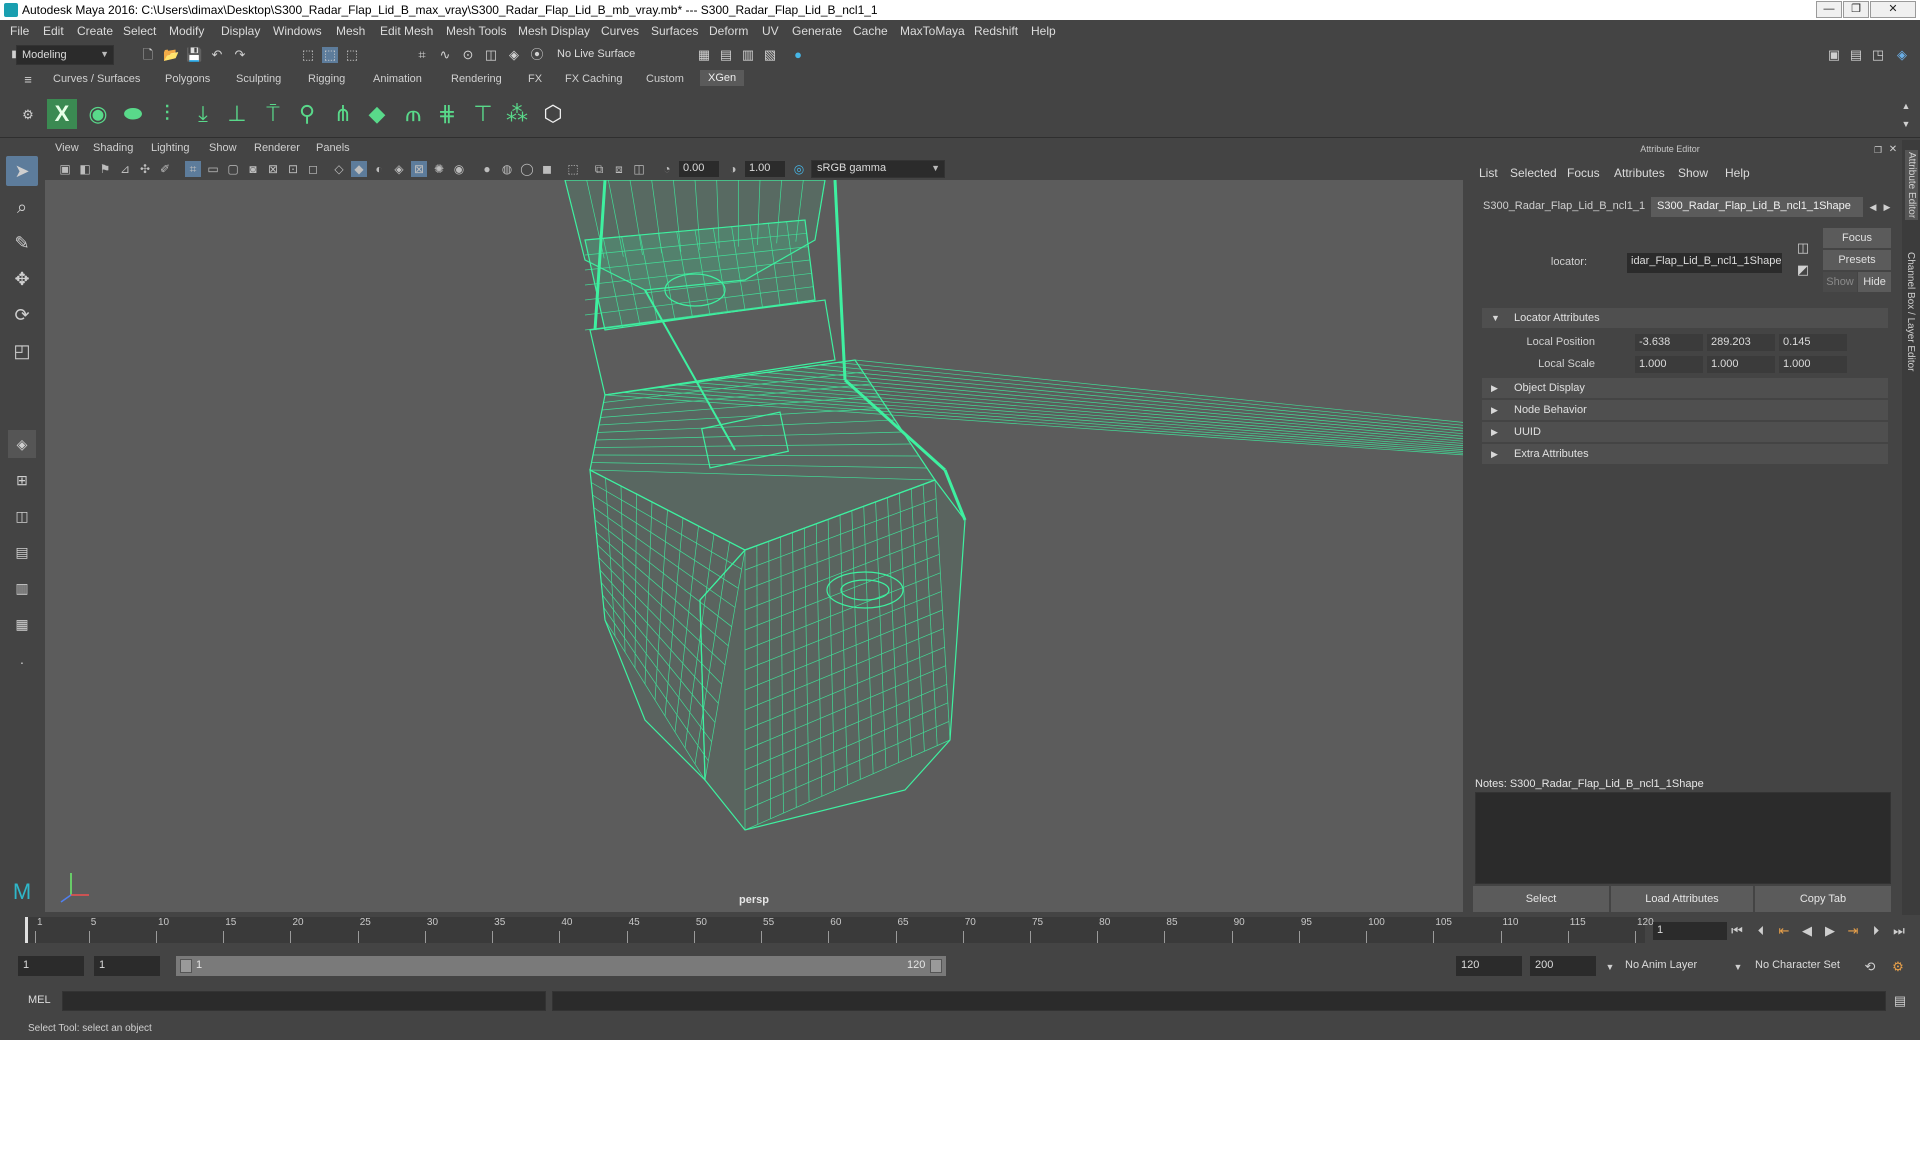 The width and height of the screenshot is (1920, 1158). I want to click on select-button: Select, so click(1541, 899).